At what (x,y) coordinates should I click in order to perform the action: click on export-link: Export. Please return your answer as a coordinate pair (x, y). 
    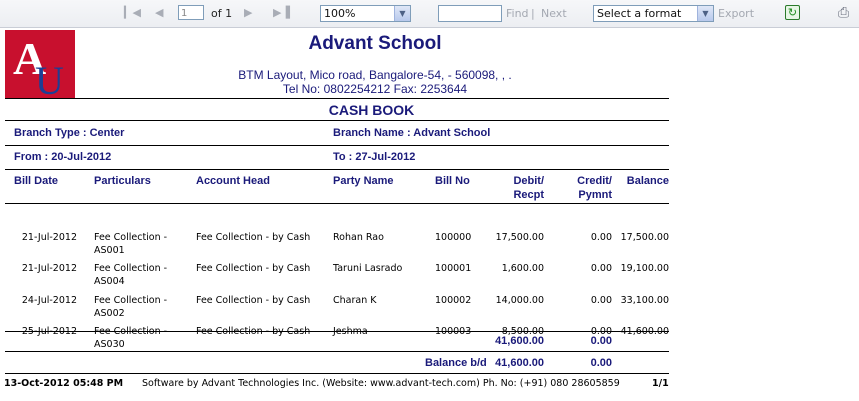
    Looking at the image, I should click on (736, 13).